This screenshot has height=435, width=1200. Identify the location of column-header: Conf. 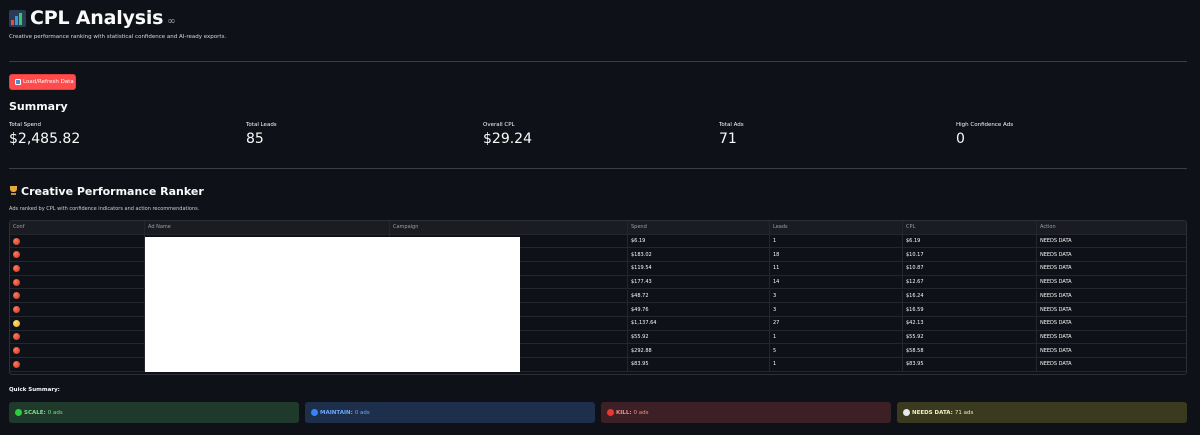
(77, 227).